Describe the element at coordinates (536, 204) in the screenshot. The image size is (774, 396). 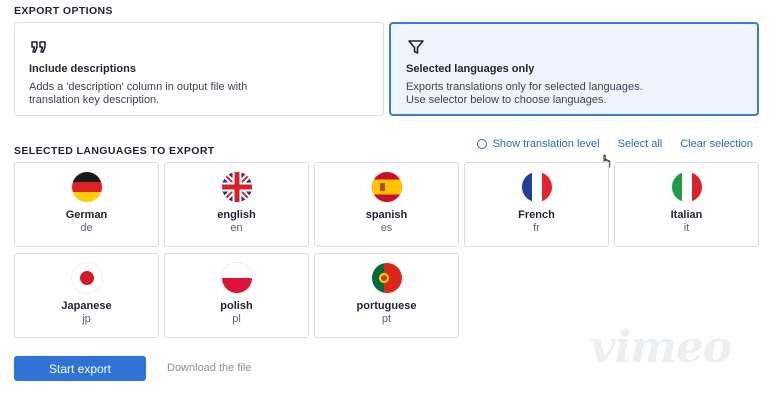
I see `language-card-fr: French fr` at that location.